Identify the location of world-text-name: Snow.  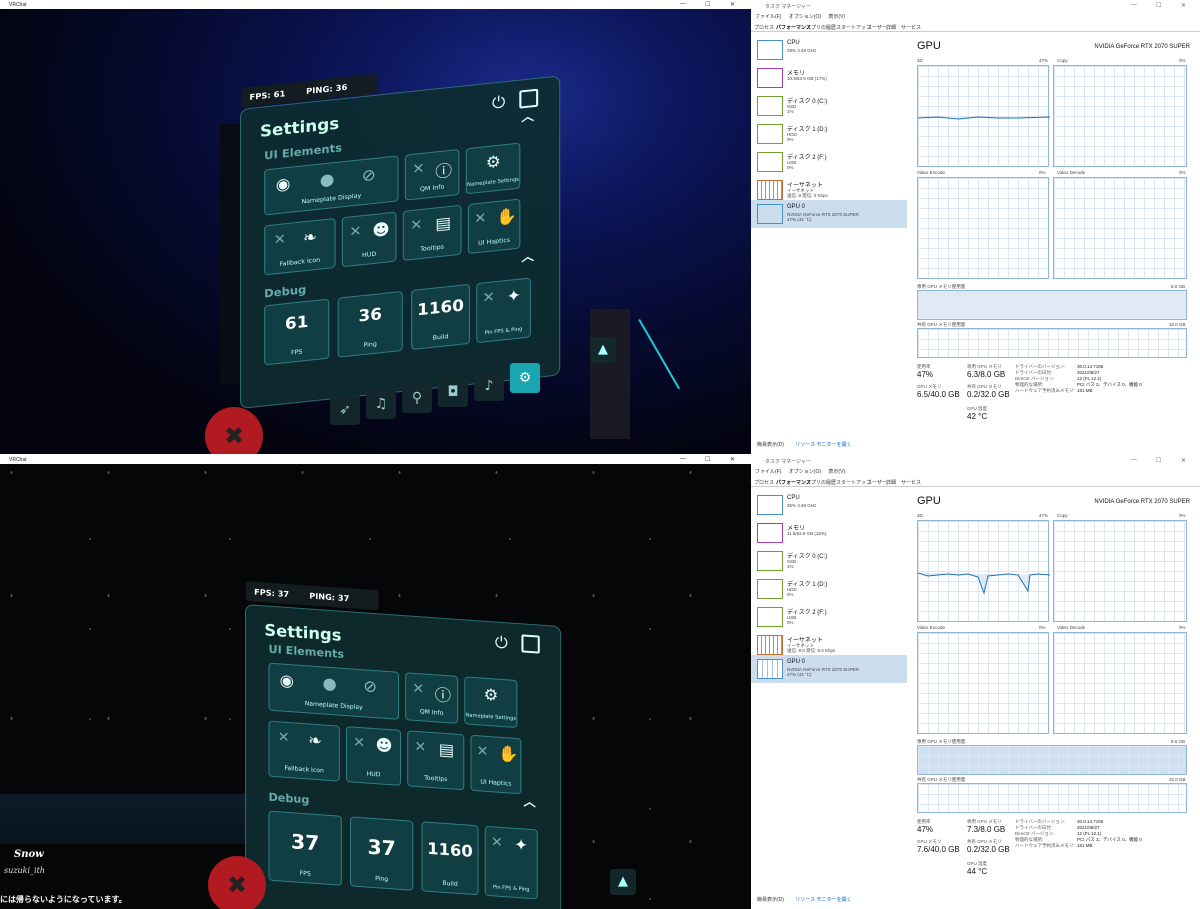
(29, 854).